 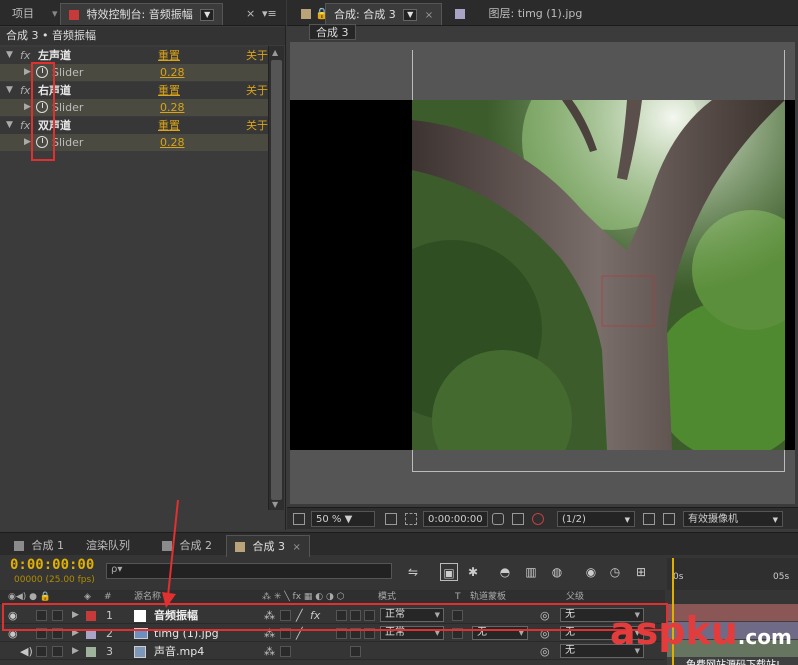 I want to click on graph-editor-icon: ⊞, so click(x=641, y=572).